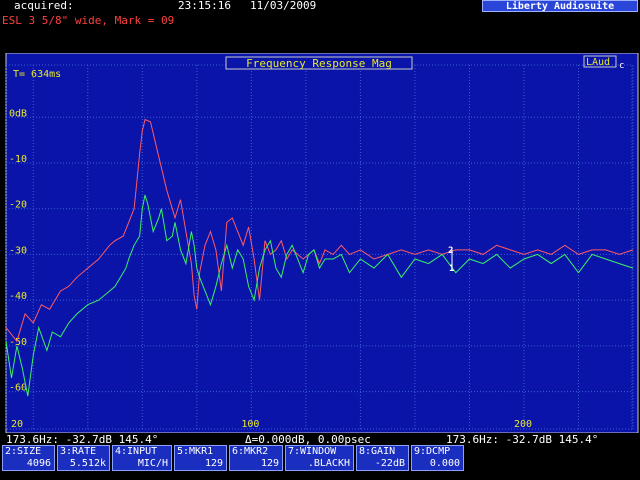 The height and width of the screenshot is (480, 640). Describe the element at coordinates (250, 451) in the screenshot. I see `fkey-label: 6:MKR2` at that location.